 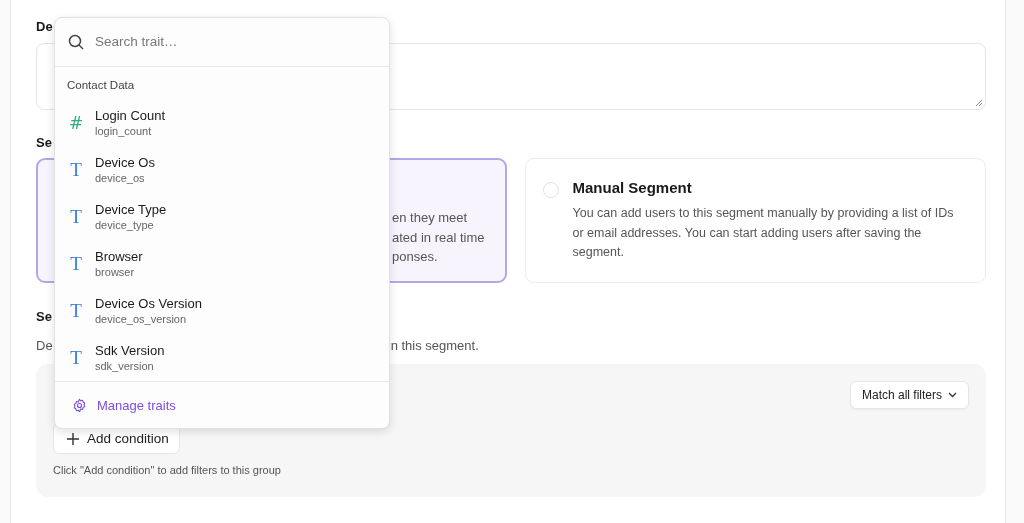 I want to click on trait-key: device_os_version, so click(x=148, y=319).